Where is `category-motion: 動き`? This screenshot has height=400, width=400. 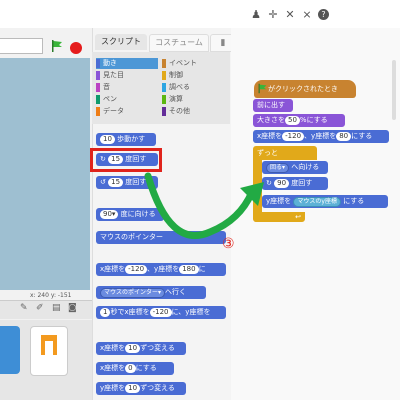
category-motion: 動き is located at coordinates (127, 63).